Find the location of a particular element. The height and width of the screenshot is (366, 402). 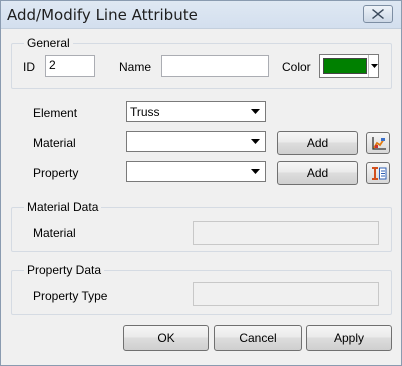

element-label: Element is located at coordinates (55, 113).